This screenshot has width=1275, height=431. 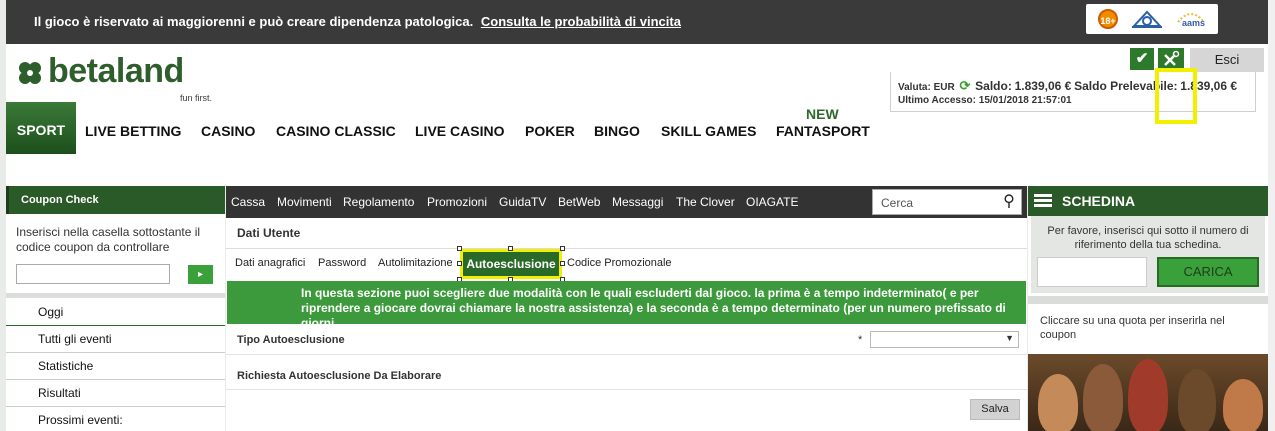 I want to click on search-icon: ⚲, so click(x=1009, y=202).